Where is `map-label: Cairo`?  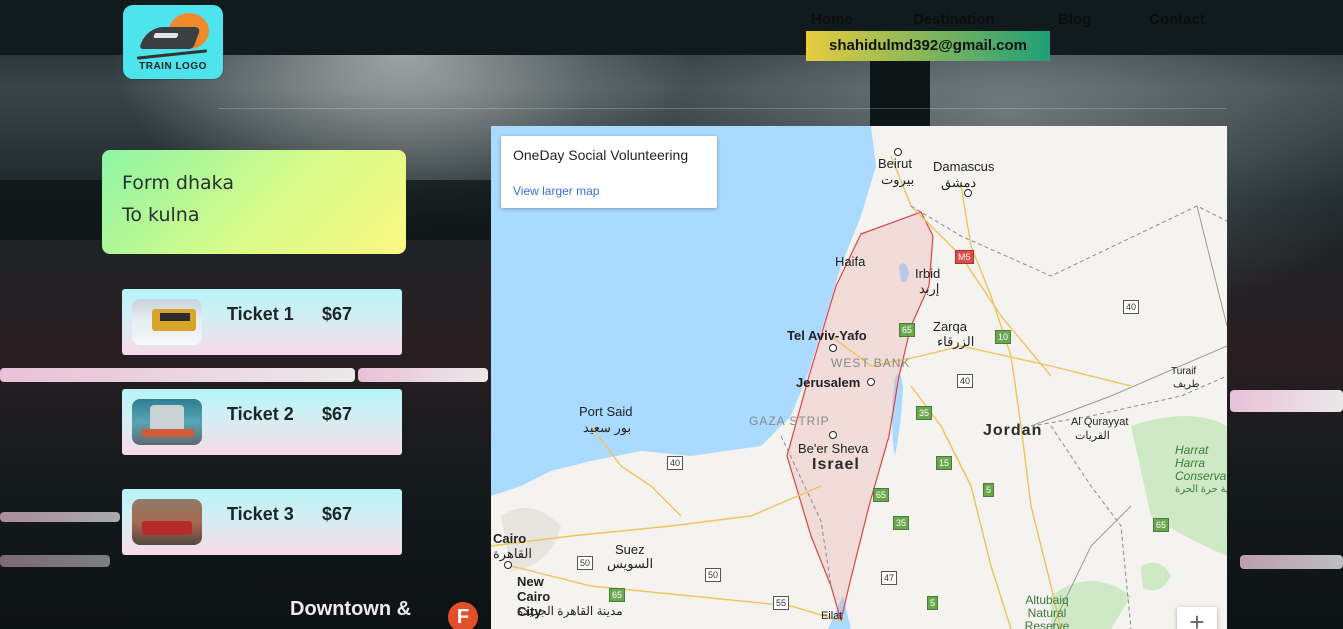
map-label: Cairo is located at coordinates (510, 538).